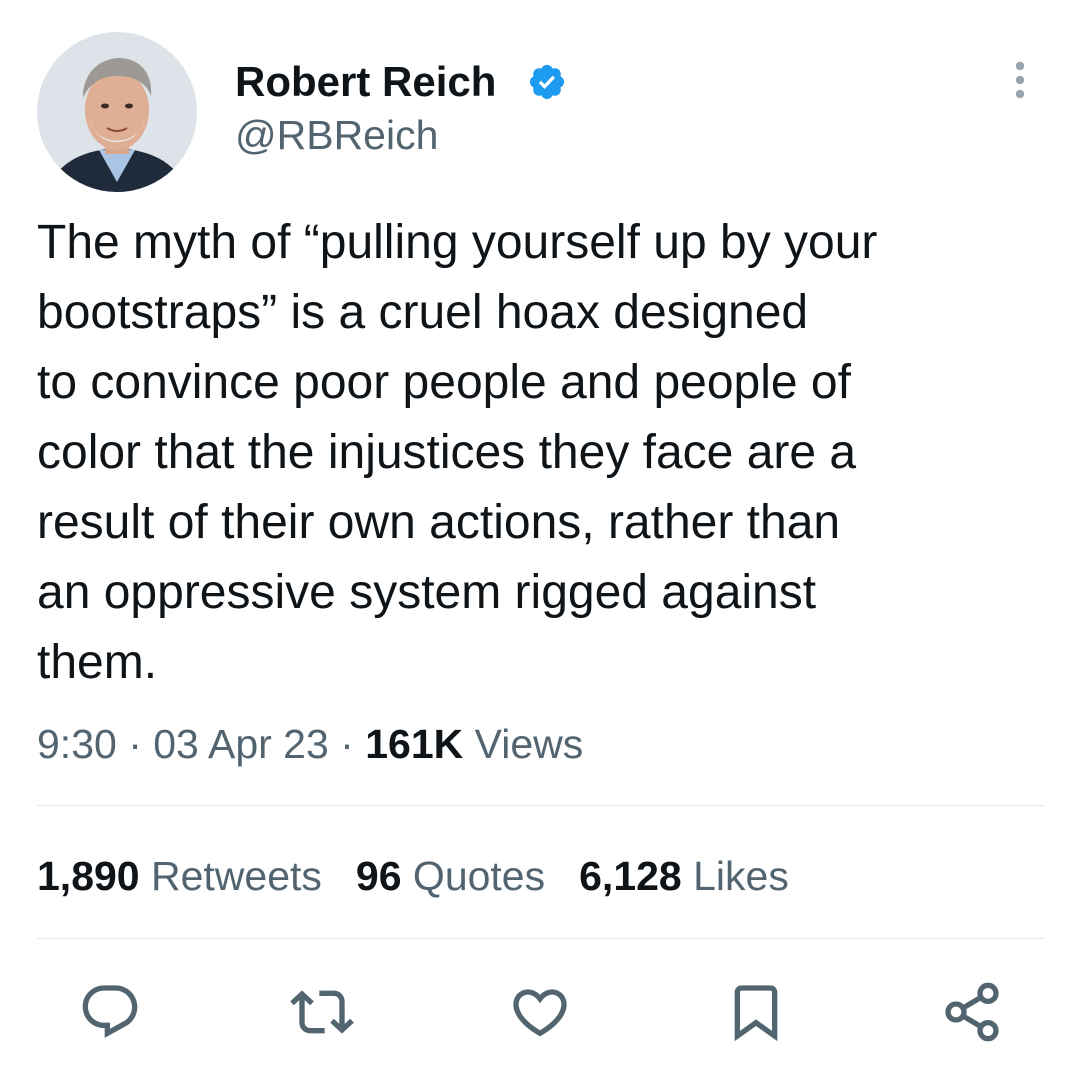 The width and height of the screenshot is (1080, 1068). I want to click on more-options-icon, so click(1020, 80).